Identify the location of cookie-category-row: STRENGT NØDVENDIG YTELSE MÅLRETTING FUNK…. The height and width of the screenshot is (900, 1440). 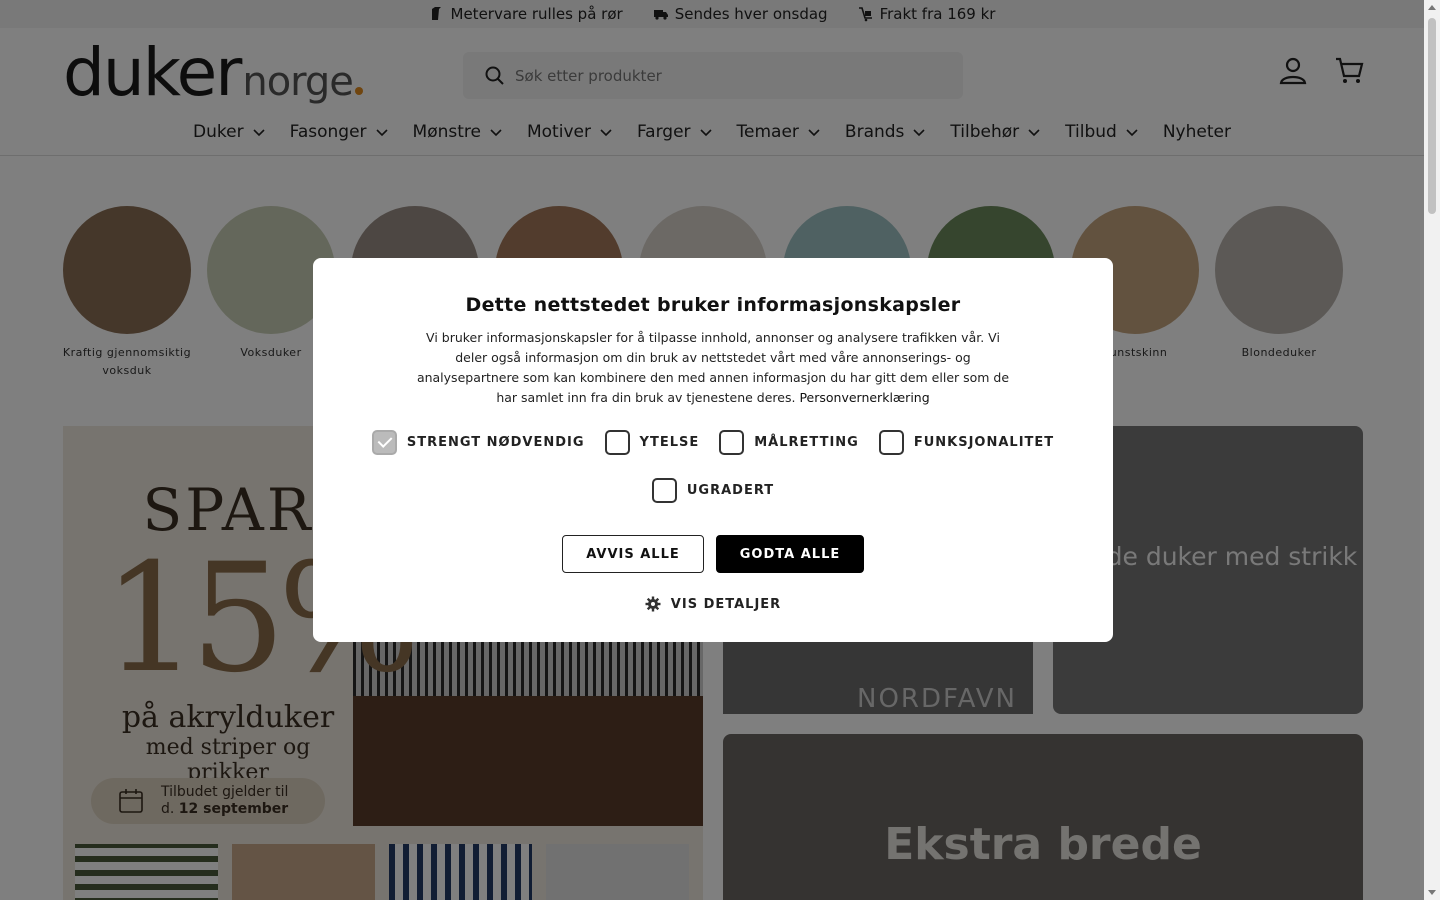
(713, 442).